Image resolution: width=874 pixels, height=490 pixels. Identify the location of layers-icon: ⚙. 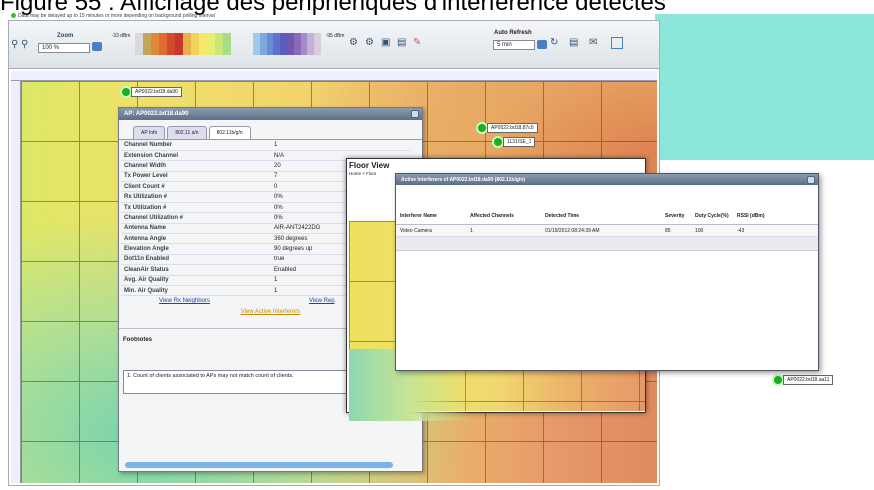
(369, 42).